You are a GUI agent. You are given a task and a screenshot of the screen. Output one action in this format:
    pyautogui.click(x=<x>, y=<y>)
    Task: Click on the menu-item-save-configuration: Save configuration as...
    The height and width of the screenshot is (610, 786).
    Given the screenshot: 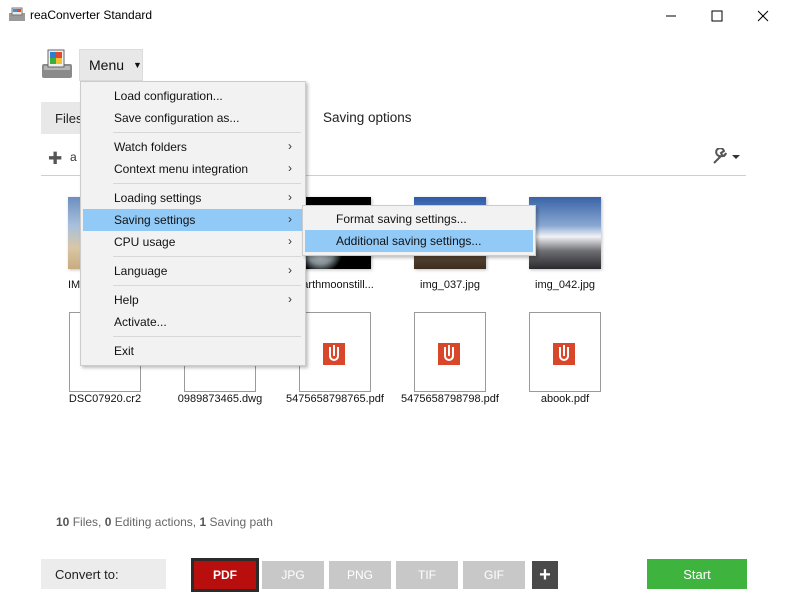 What is the action you would take?
    pyautogui.click(x=192, y=118)
    